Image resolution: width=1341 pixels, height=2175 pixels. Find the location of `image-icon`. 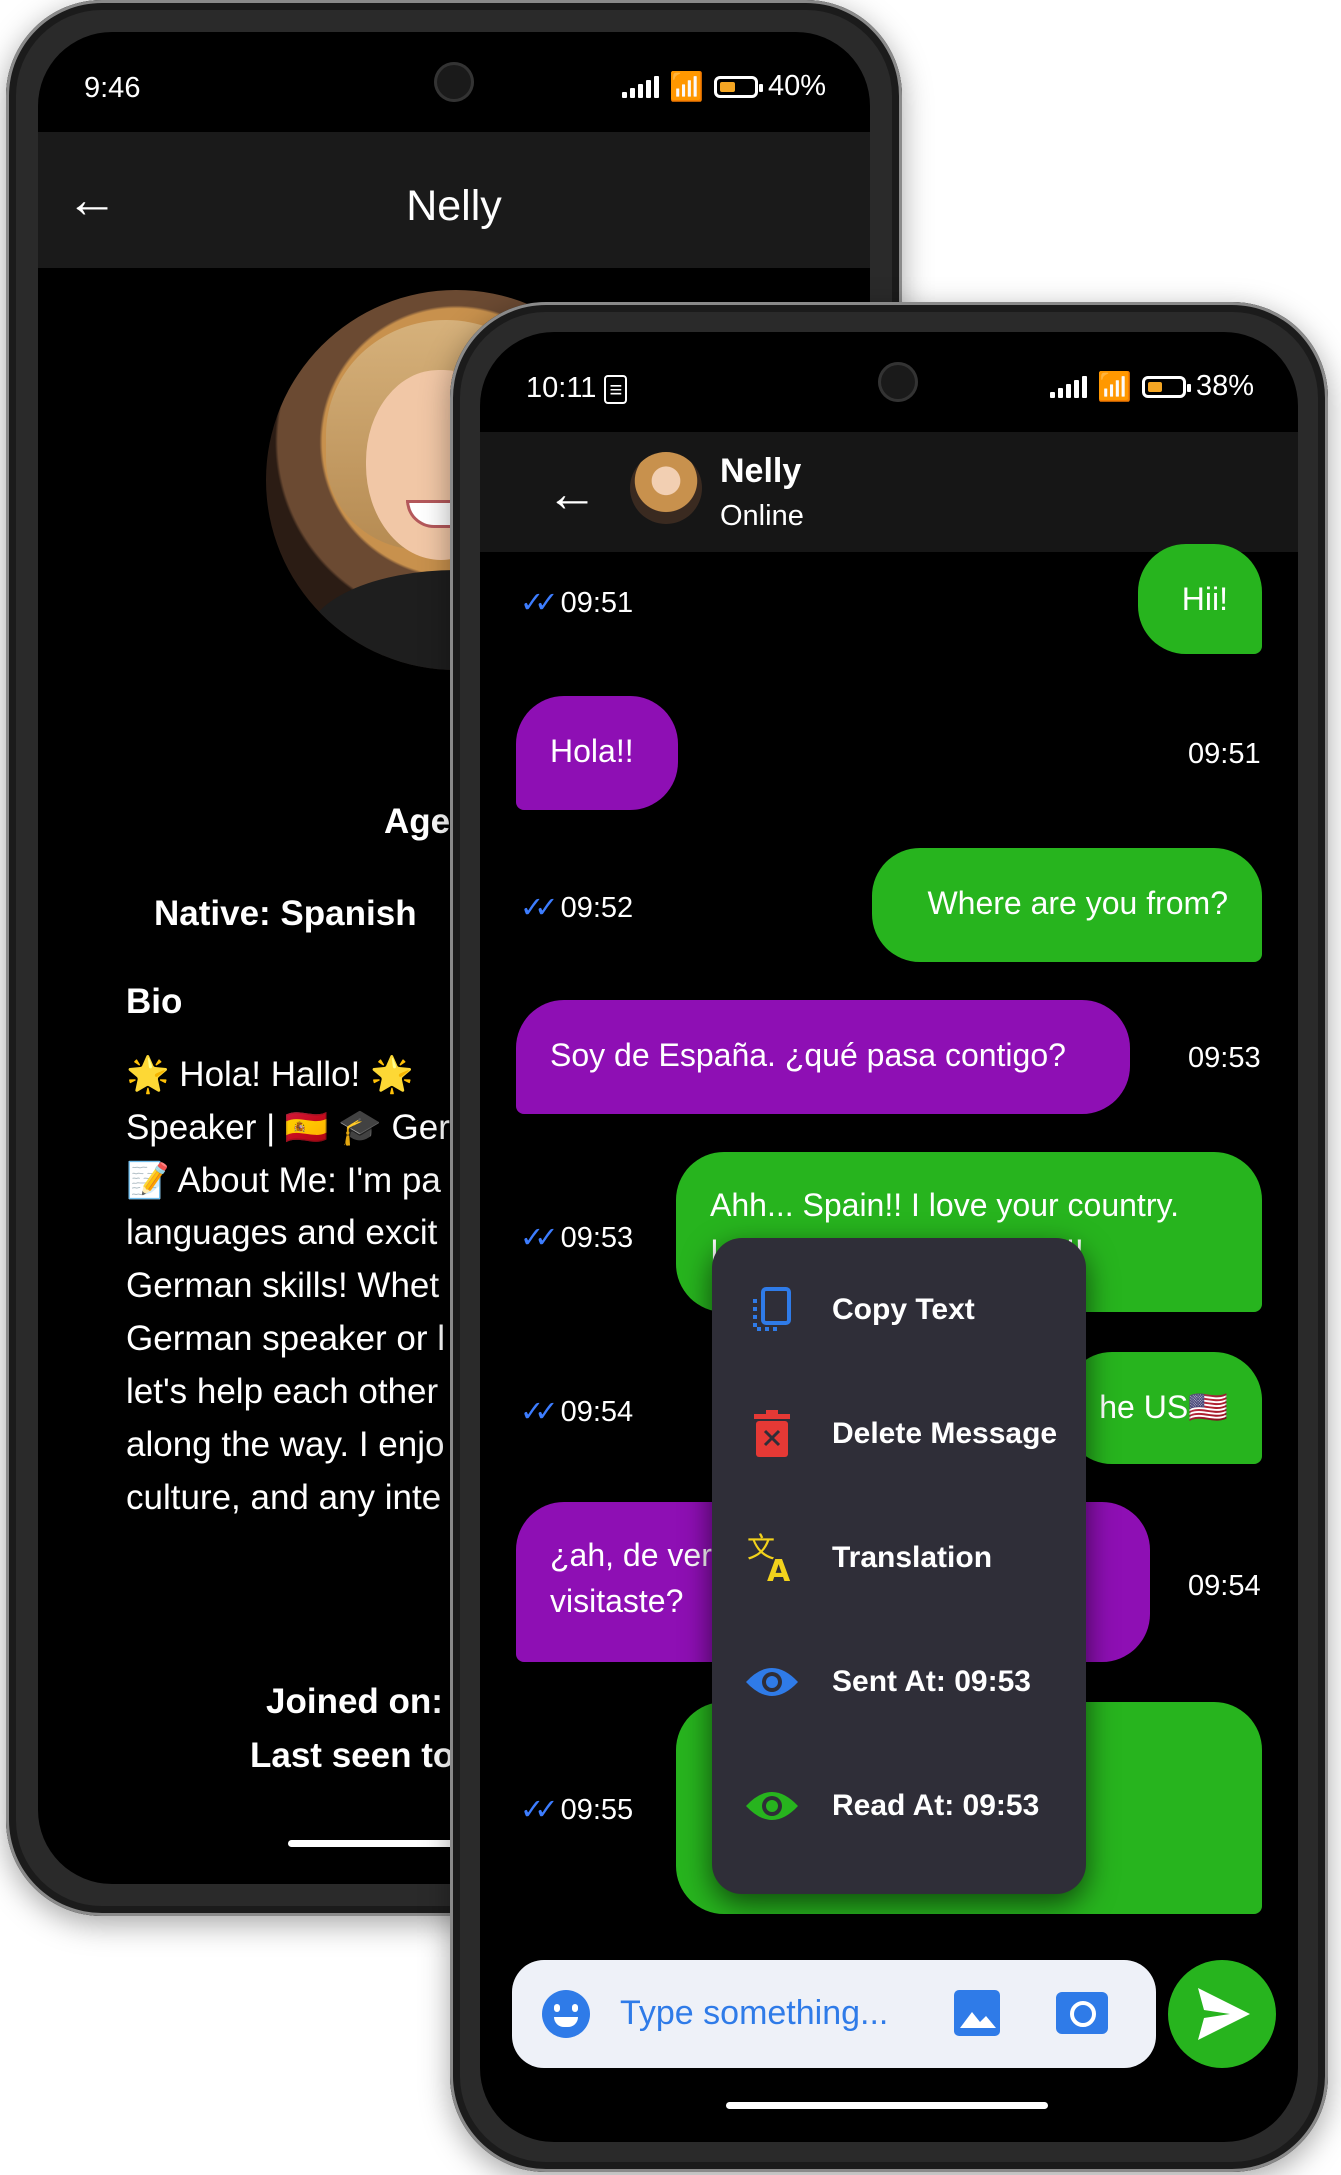

image-icon is located at coordinates (977, 2013).